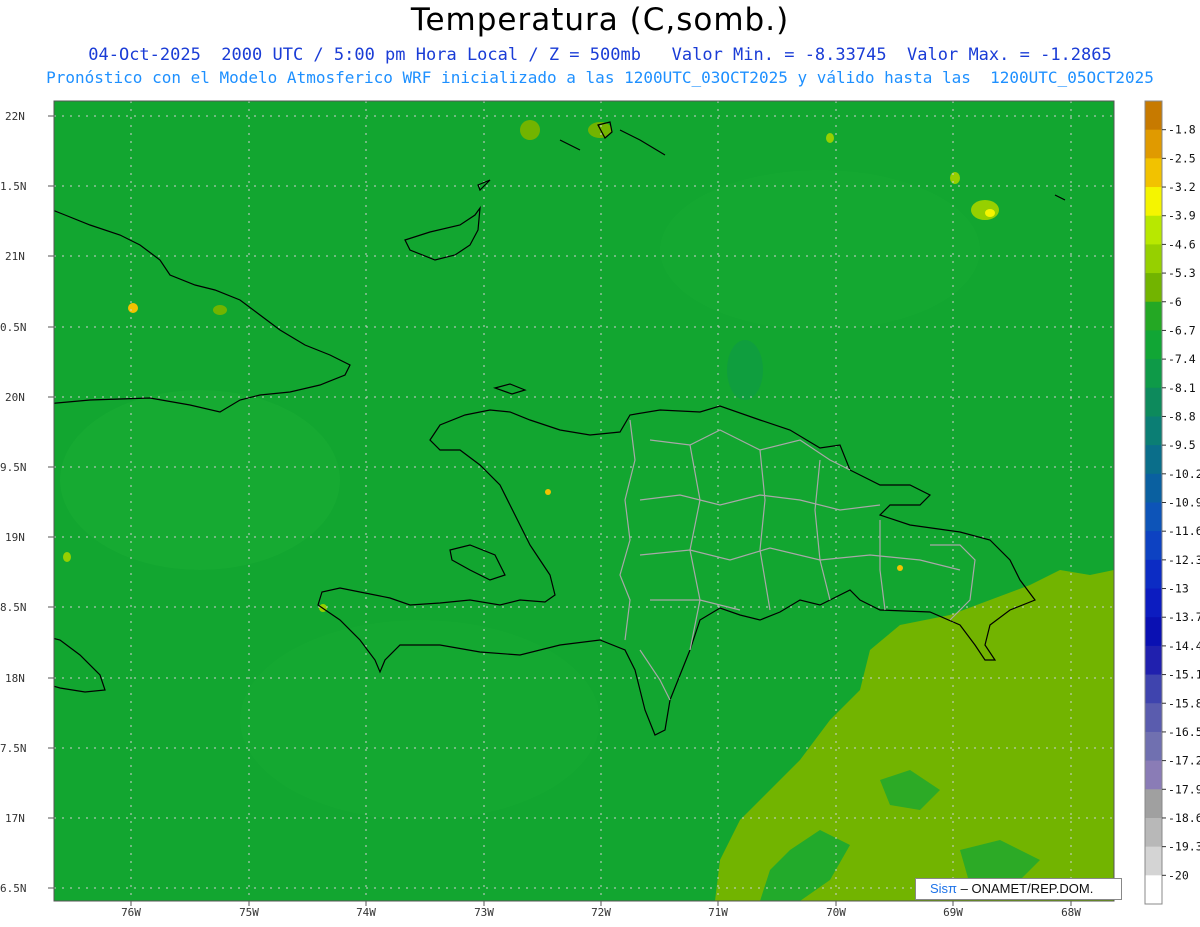  What do you see at coordinates (13, 327) in the screenshot?
I see `lat-label: 0.5N` at bounding box center [13, 327].